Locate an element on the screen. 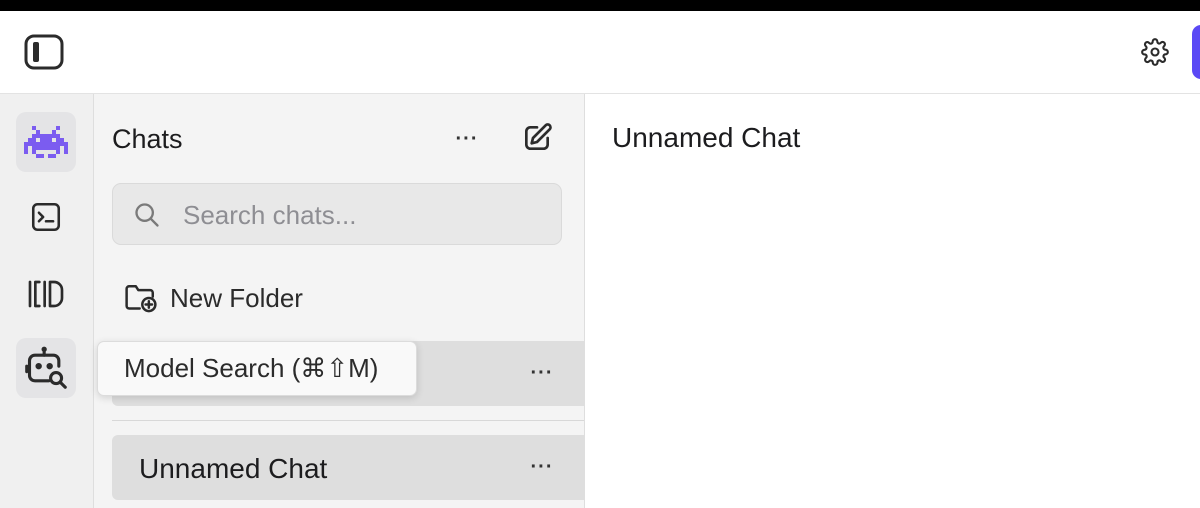 The width and height of the screenshot is (1200, 508). add-folder-icon is located at coordinates (141, 298).